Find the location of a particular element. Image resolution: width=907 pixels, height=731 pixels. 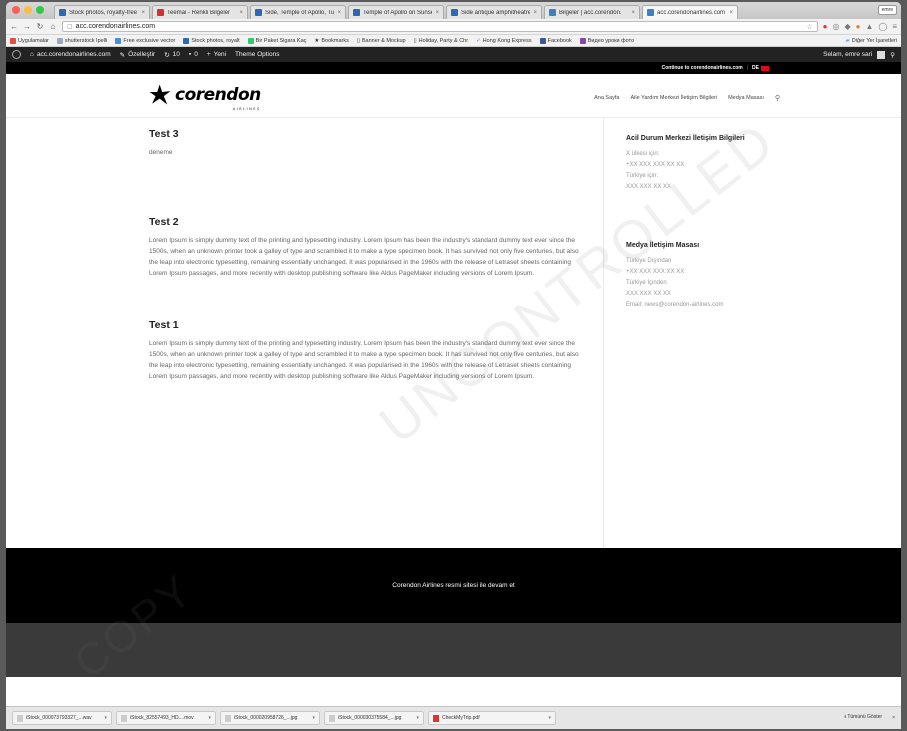

page-icon: ▢ is located at coordinates (70, 27).